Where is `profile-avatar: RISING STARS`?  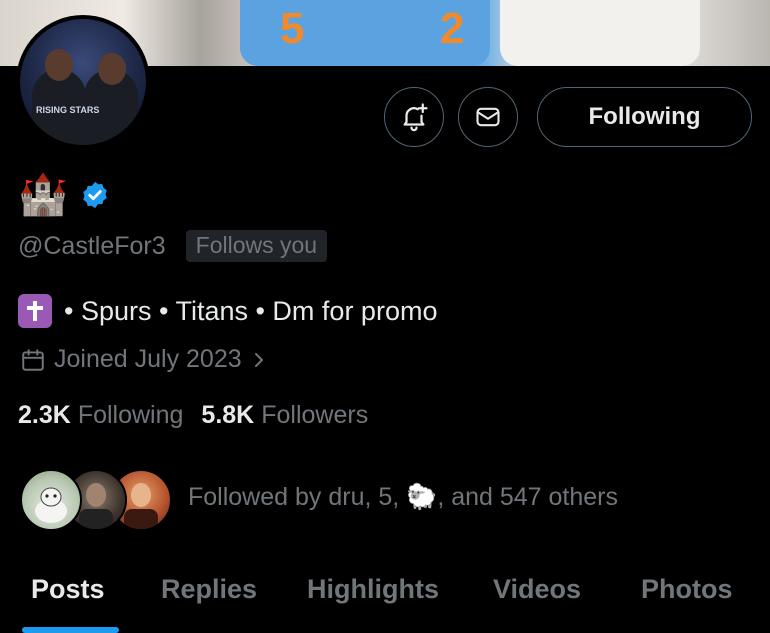 profile-avatar: RISING STARS is located at coordinates (83, 82).